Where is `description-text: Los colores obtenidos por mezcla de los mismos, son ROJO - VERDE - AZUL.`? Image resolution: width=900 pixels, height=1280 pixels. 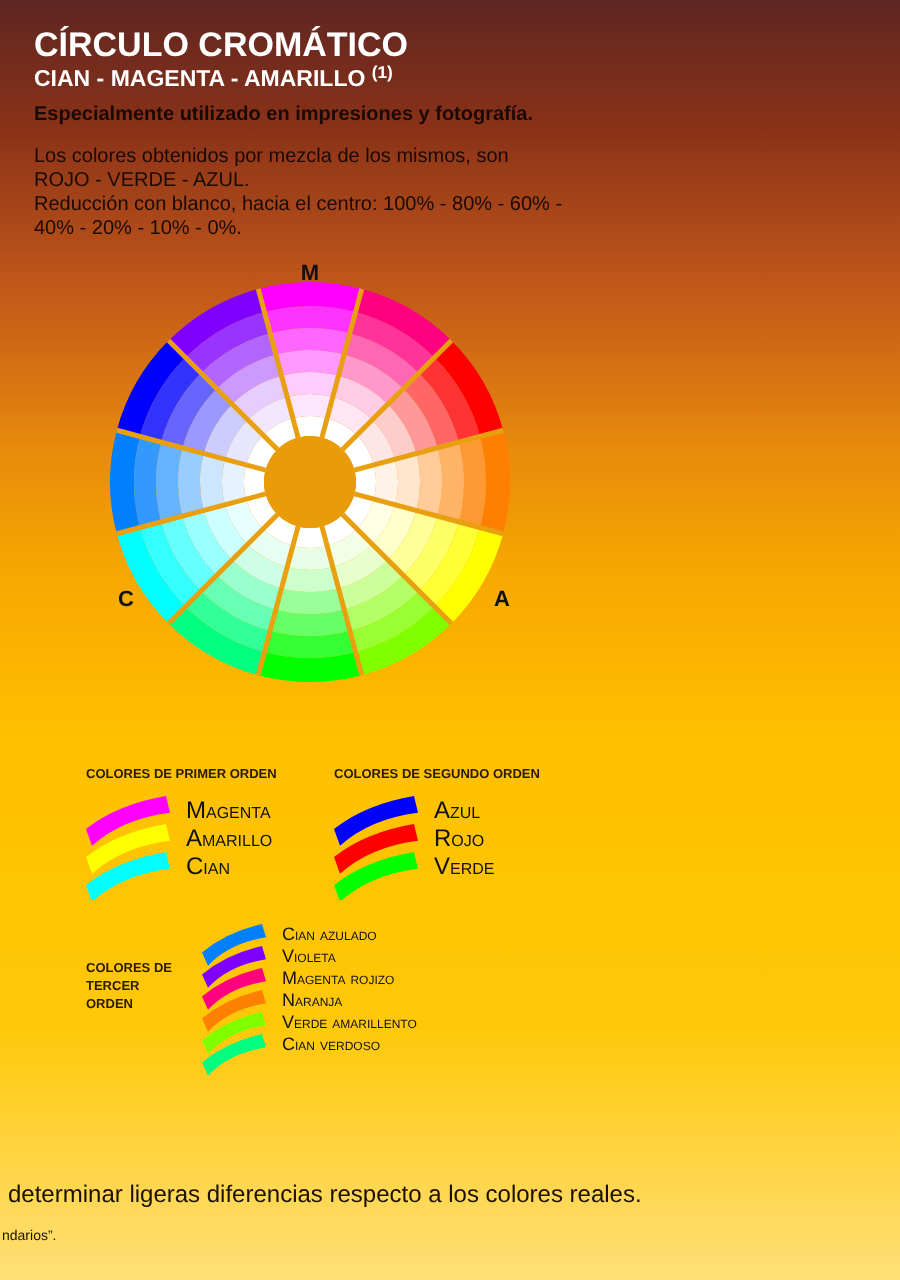
description-text: Los colores obtenidos por mezcla de los mismos, son ROJO - VERDE - AZUL. is located at coordinates (272, 170).